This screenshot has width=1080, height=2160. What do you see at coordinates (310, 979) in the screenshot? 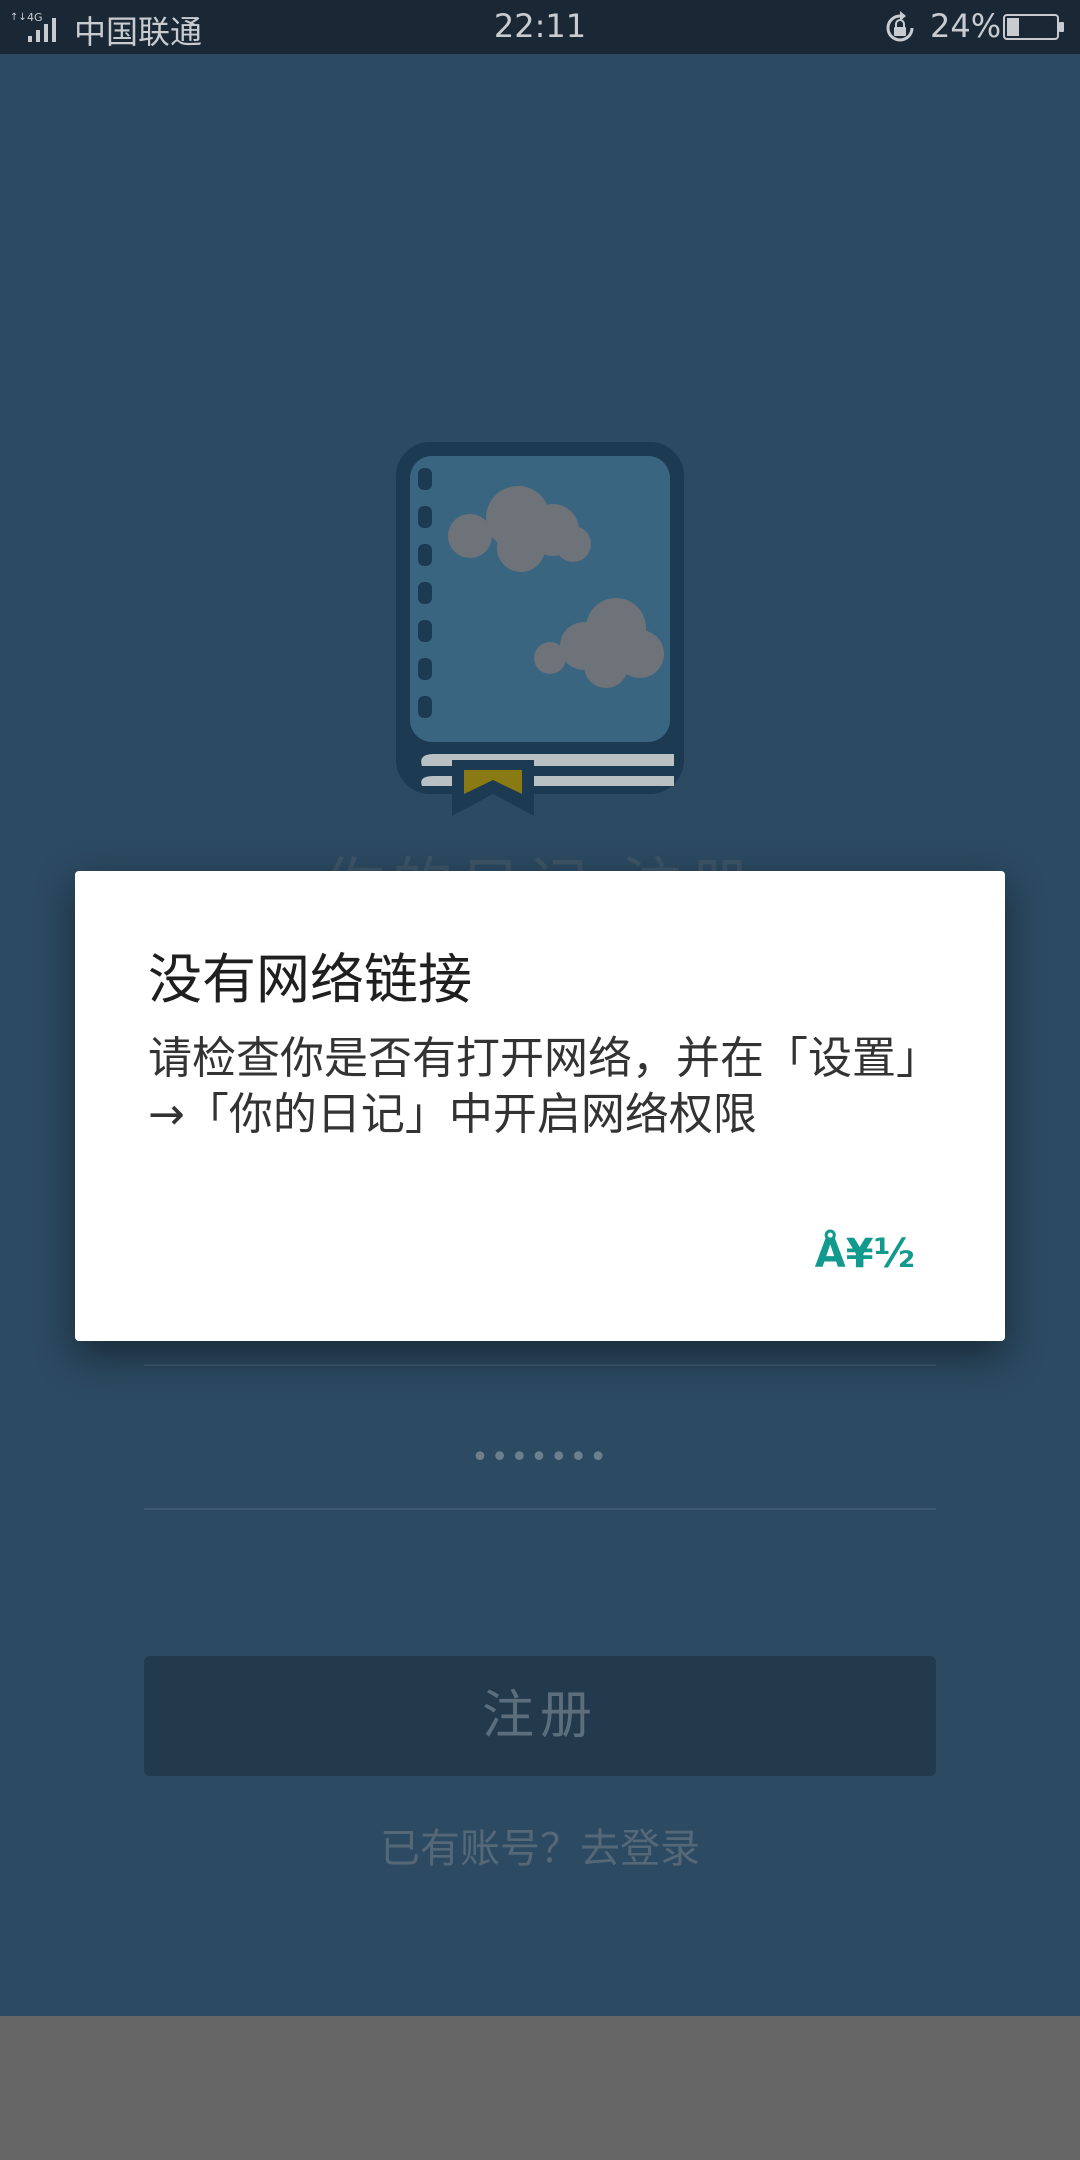
I see `dialog-title: 没有网络链接` at bounding box center [310, 979].